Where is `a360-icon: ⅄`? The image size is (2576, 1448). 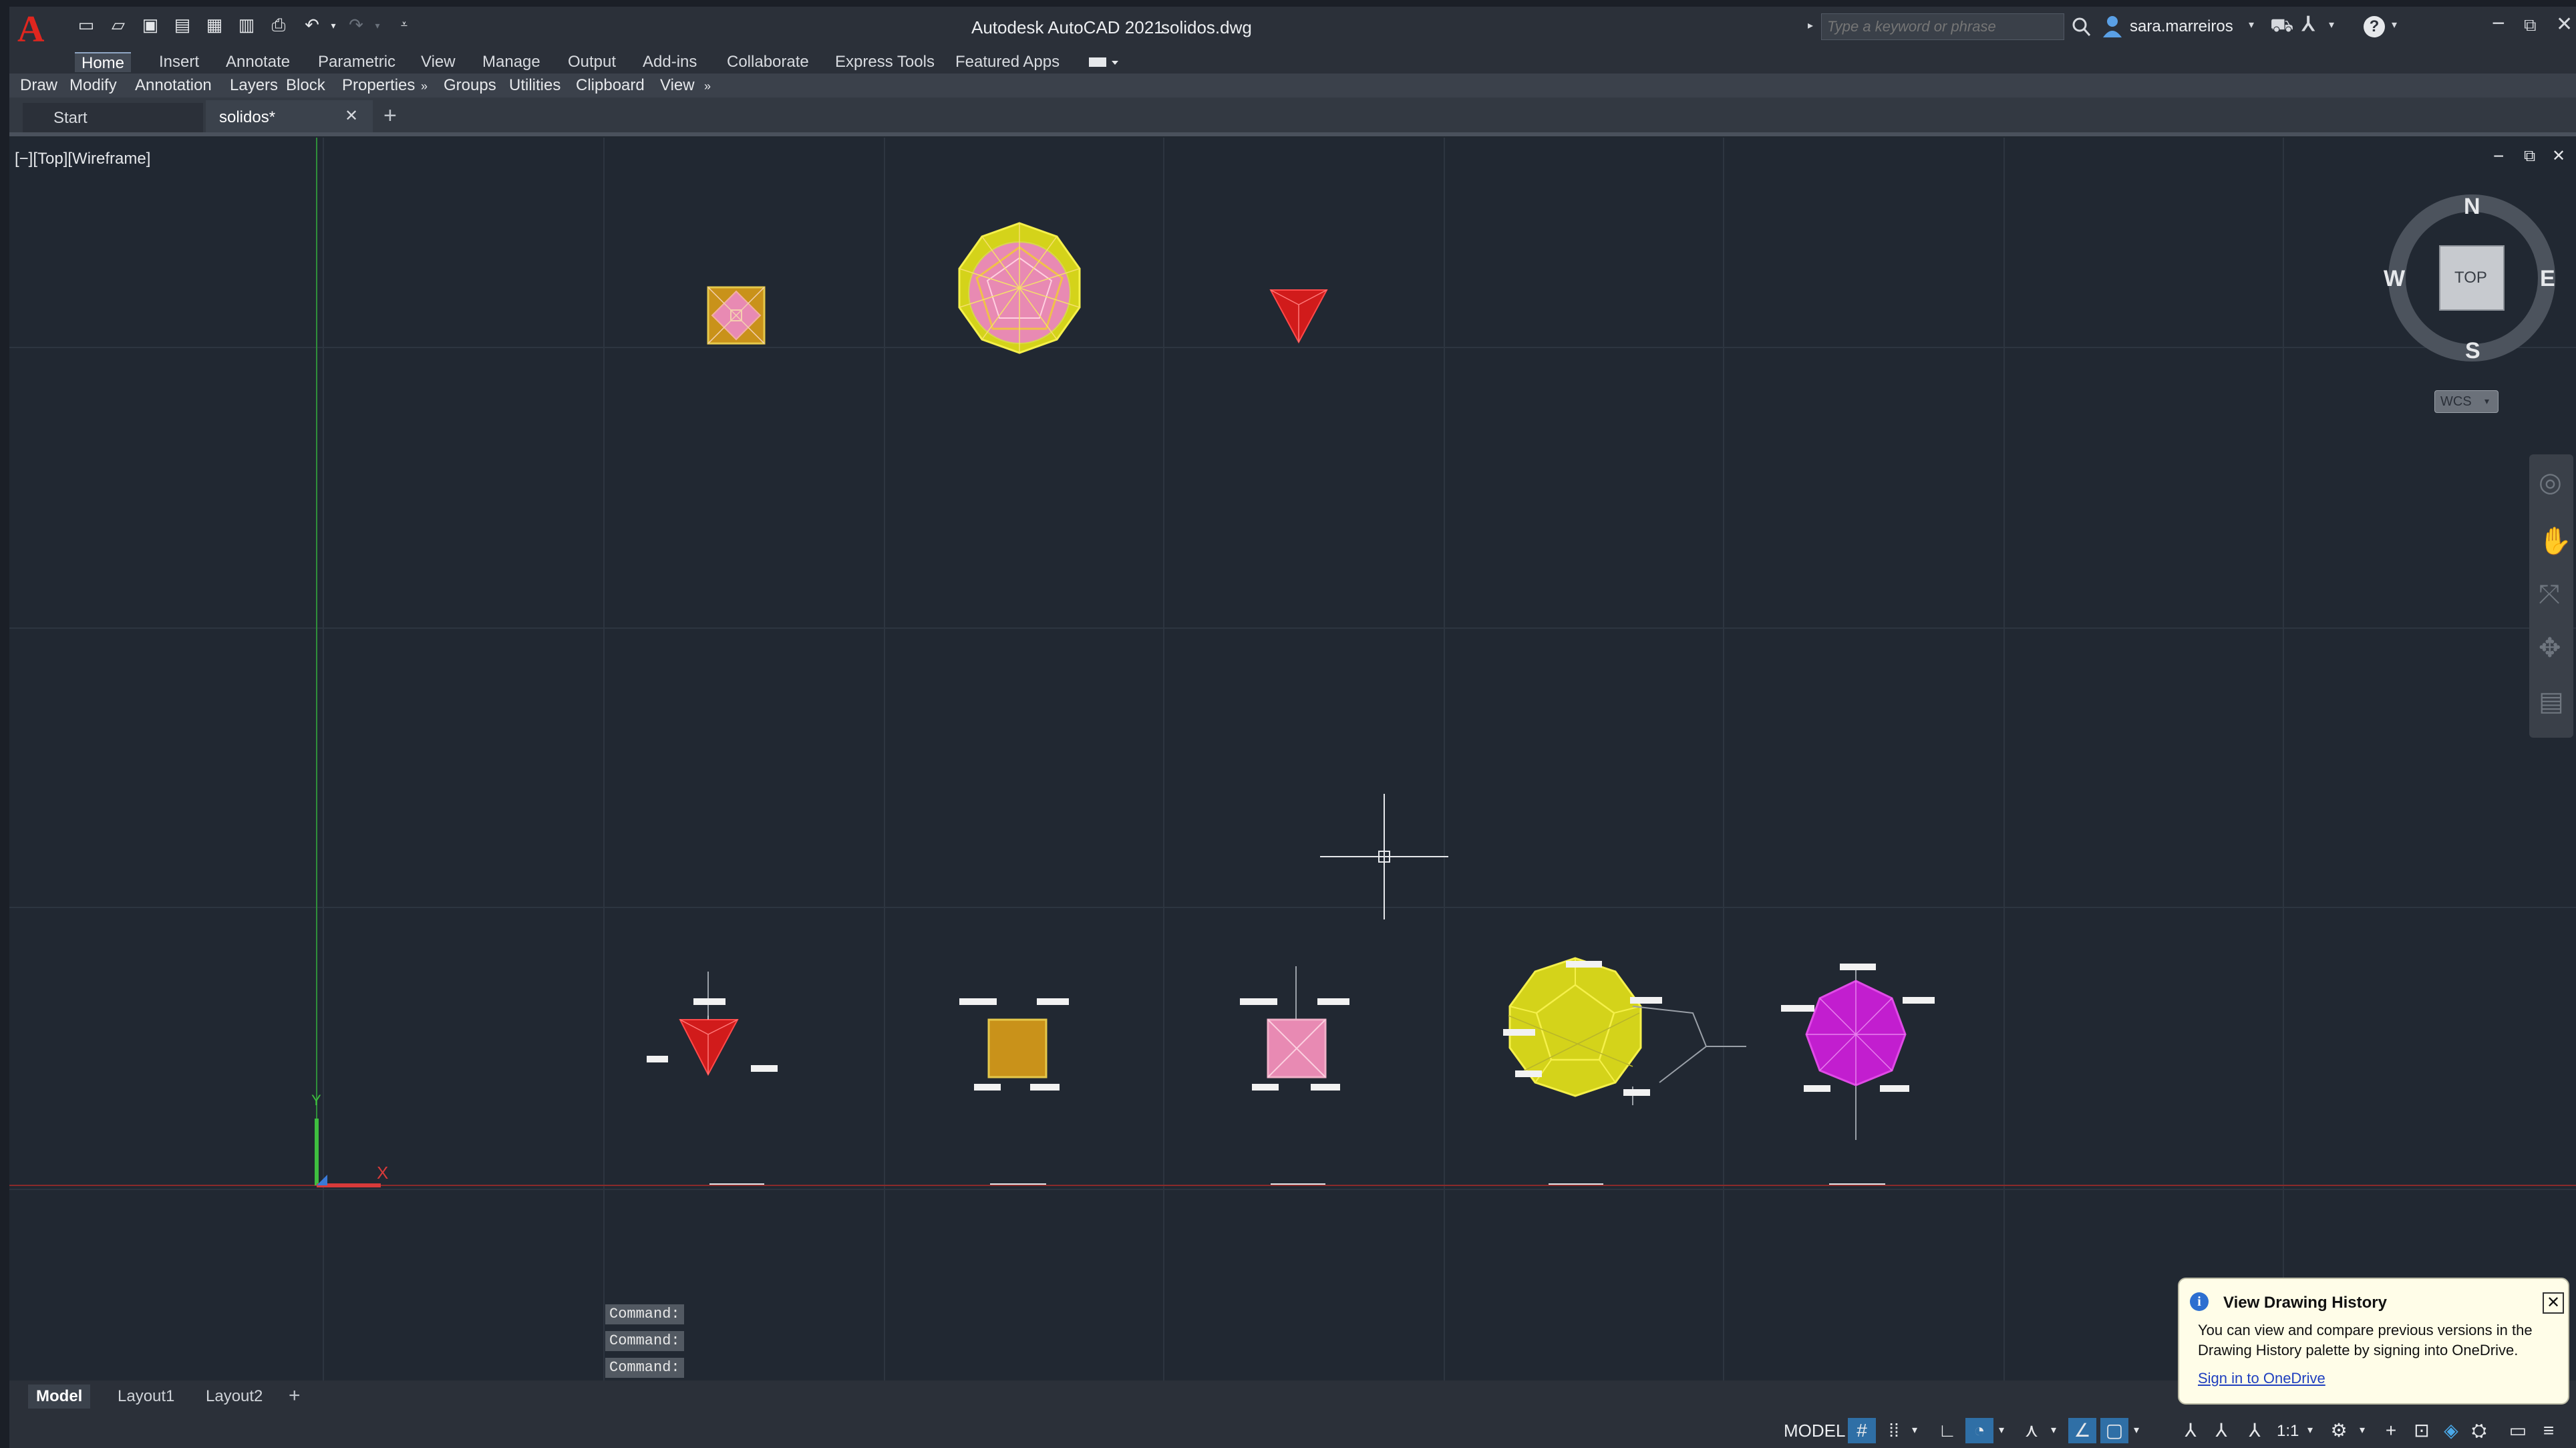
a360-icon: ⅄ is located at coordinates (2308, 25).